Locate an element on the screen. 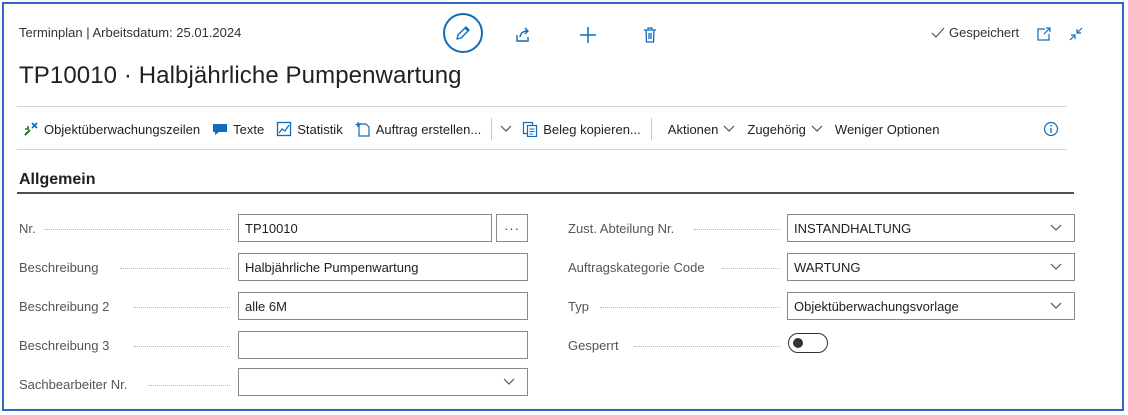 The height and width of the screenshot is (415, 1128). pencil-icon is located at coordinates (463, 33).